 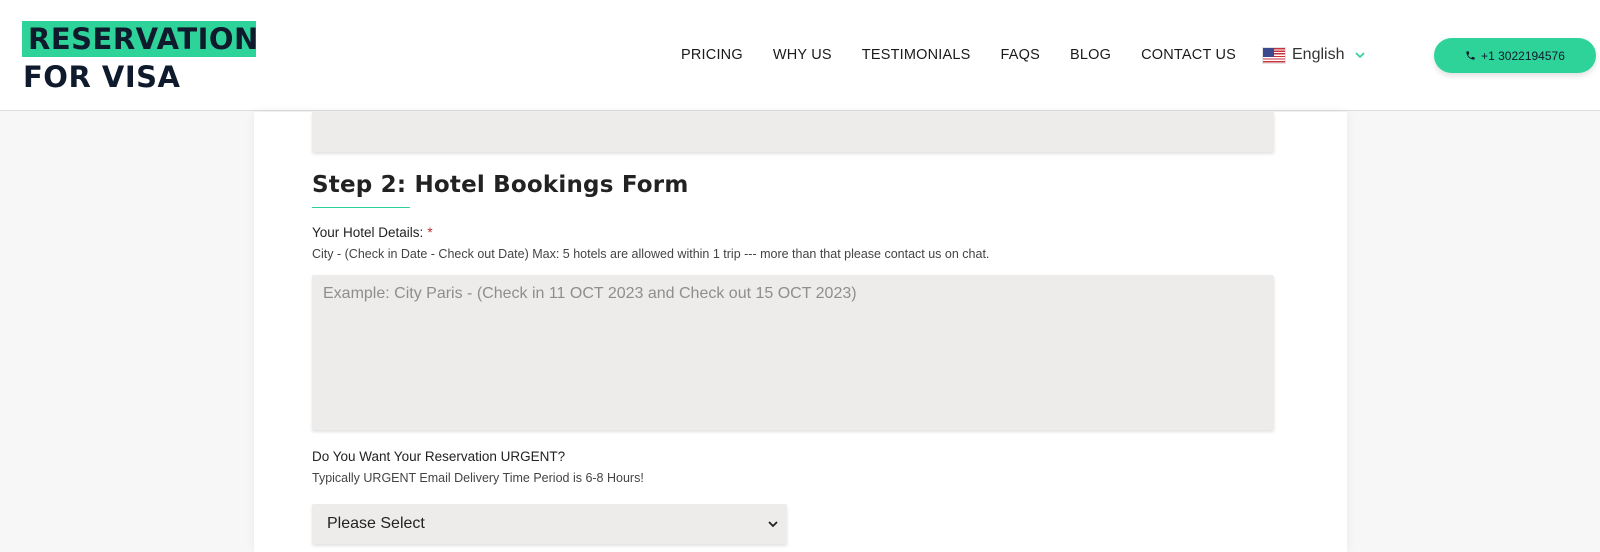 What do you see at coordinates (368, 232) in the screenshot?
I see `hotel-details-label-text: Your Hotel Details:` at bounding box center [368, 232].